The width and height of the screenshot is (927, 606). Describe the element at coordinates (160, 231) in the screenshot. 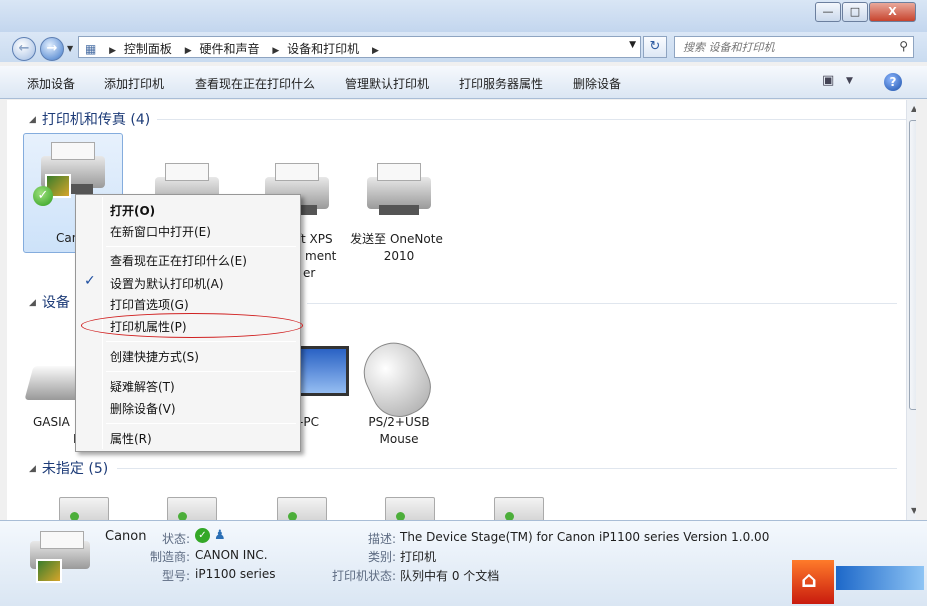

I see `menu-item-open-new-window: 在新窗口中打开(E)` at that location.